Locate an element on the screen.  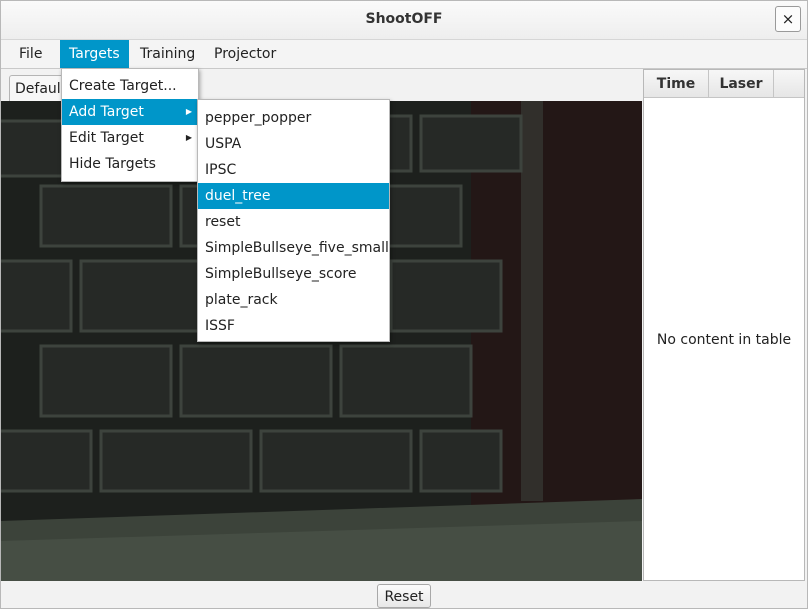
empty-table-text: No content in table is located at coordinates (724, 340).